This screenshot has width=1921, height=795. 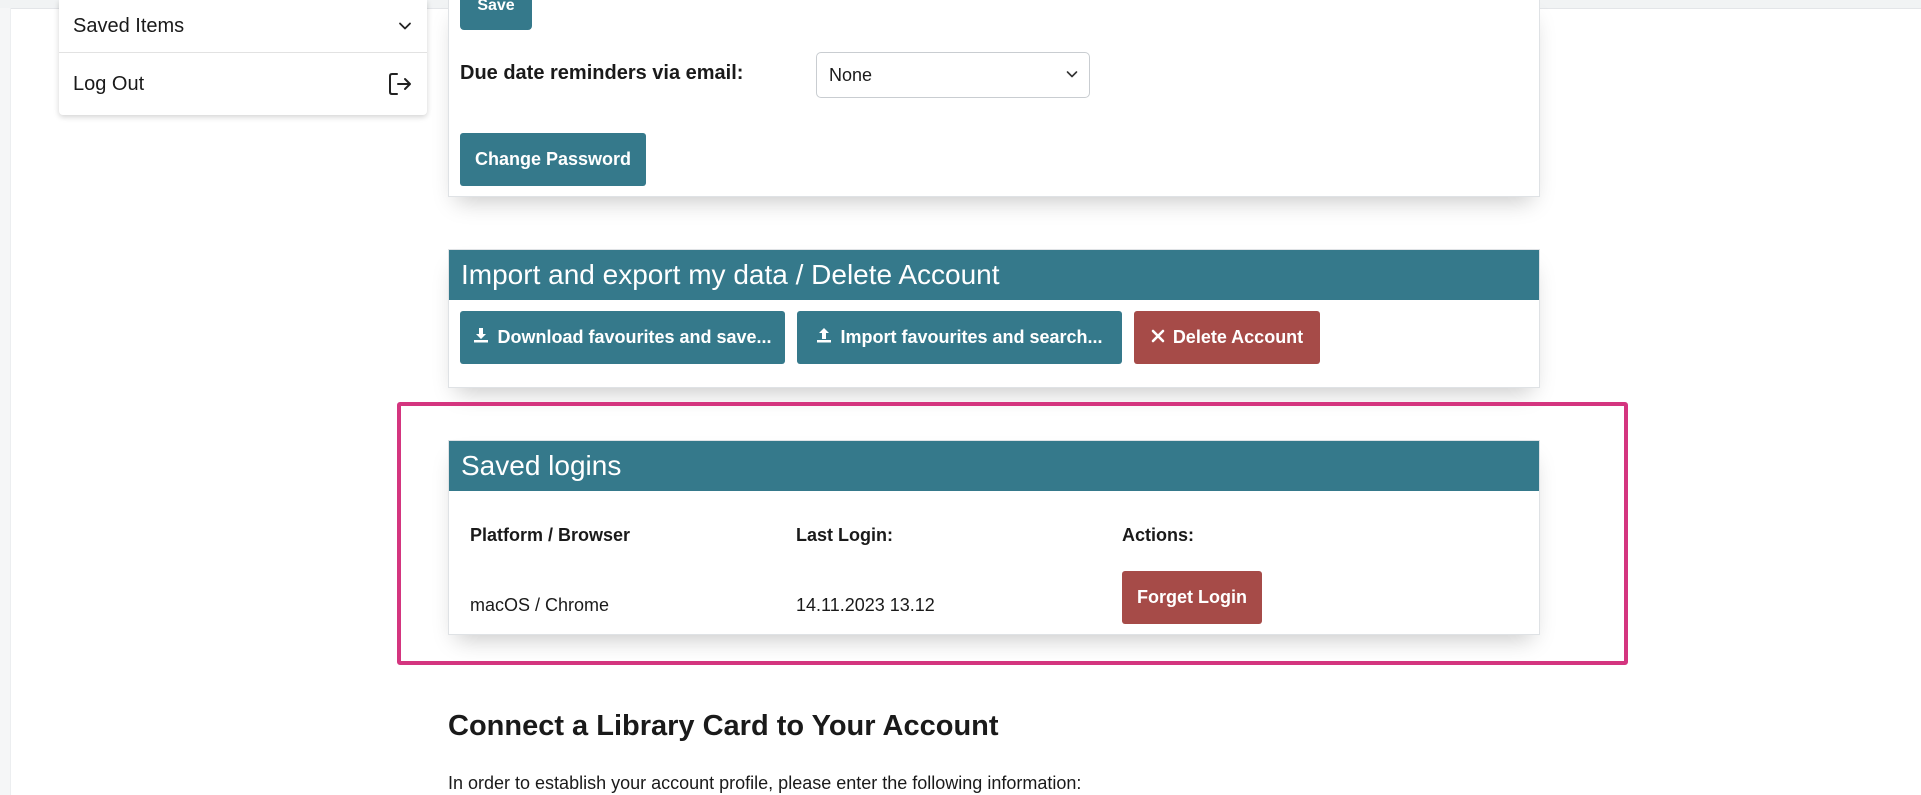 I want to click on sidebar-item-log-out: Log Out, so click(x=243, y=83).